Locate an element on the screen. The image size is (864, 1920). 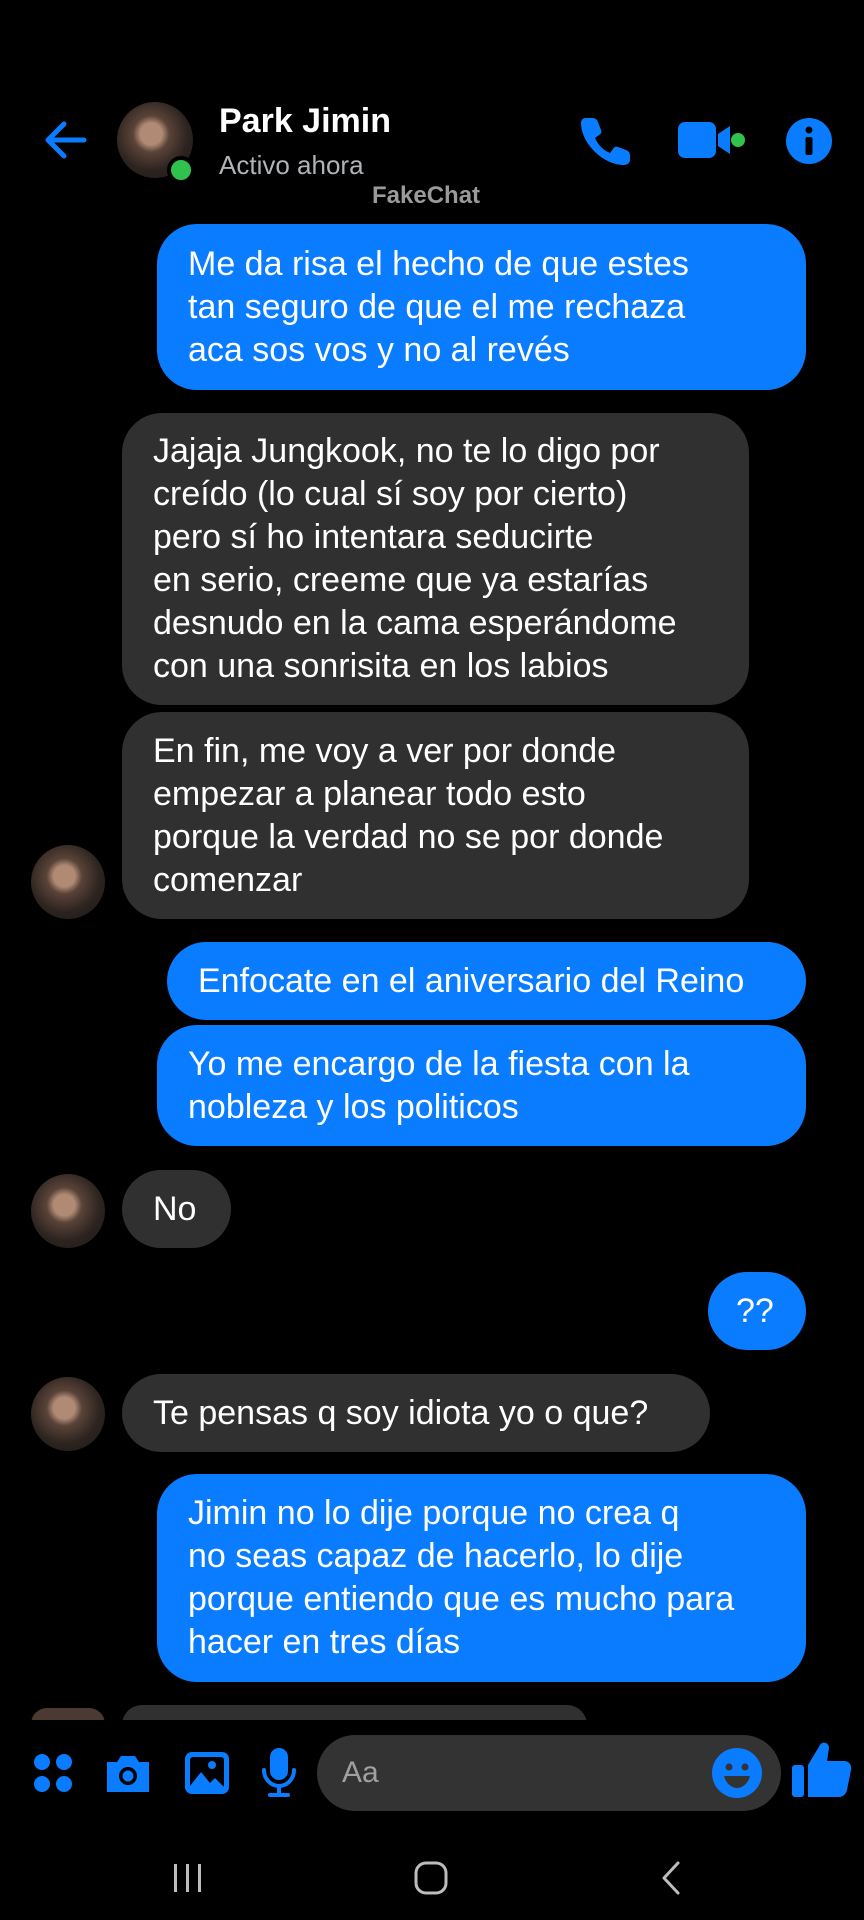
recent-apps-icon is located at coordinates (188, 1878).